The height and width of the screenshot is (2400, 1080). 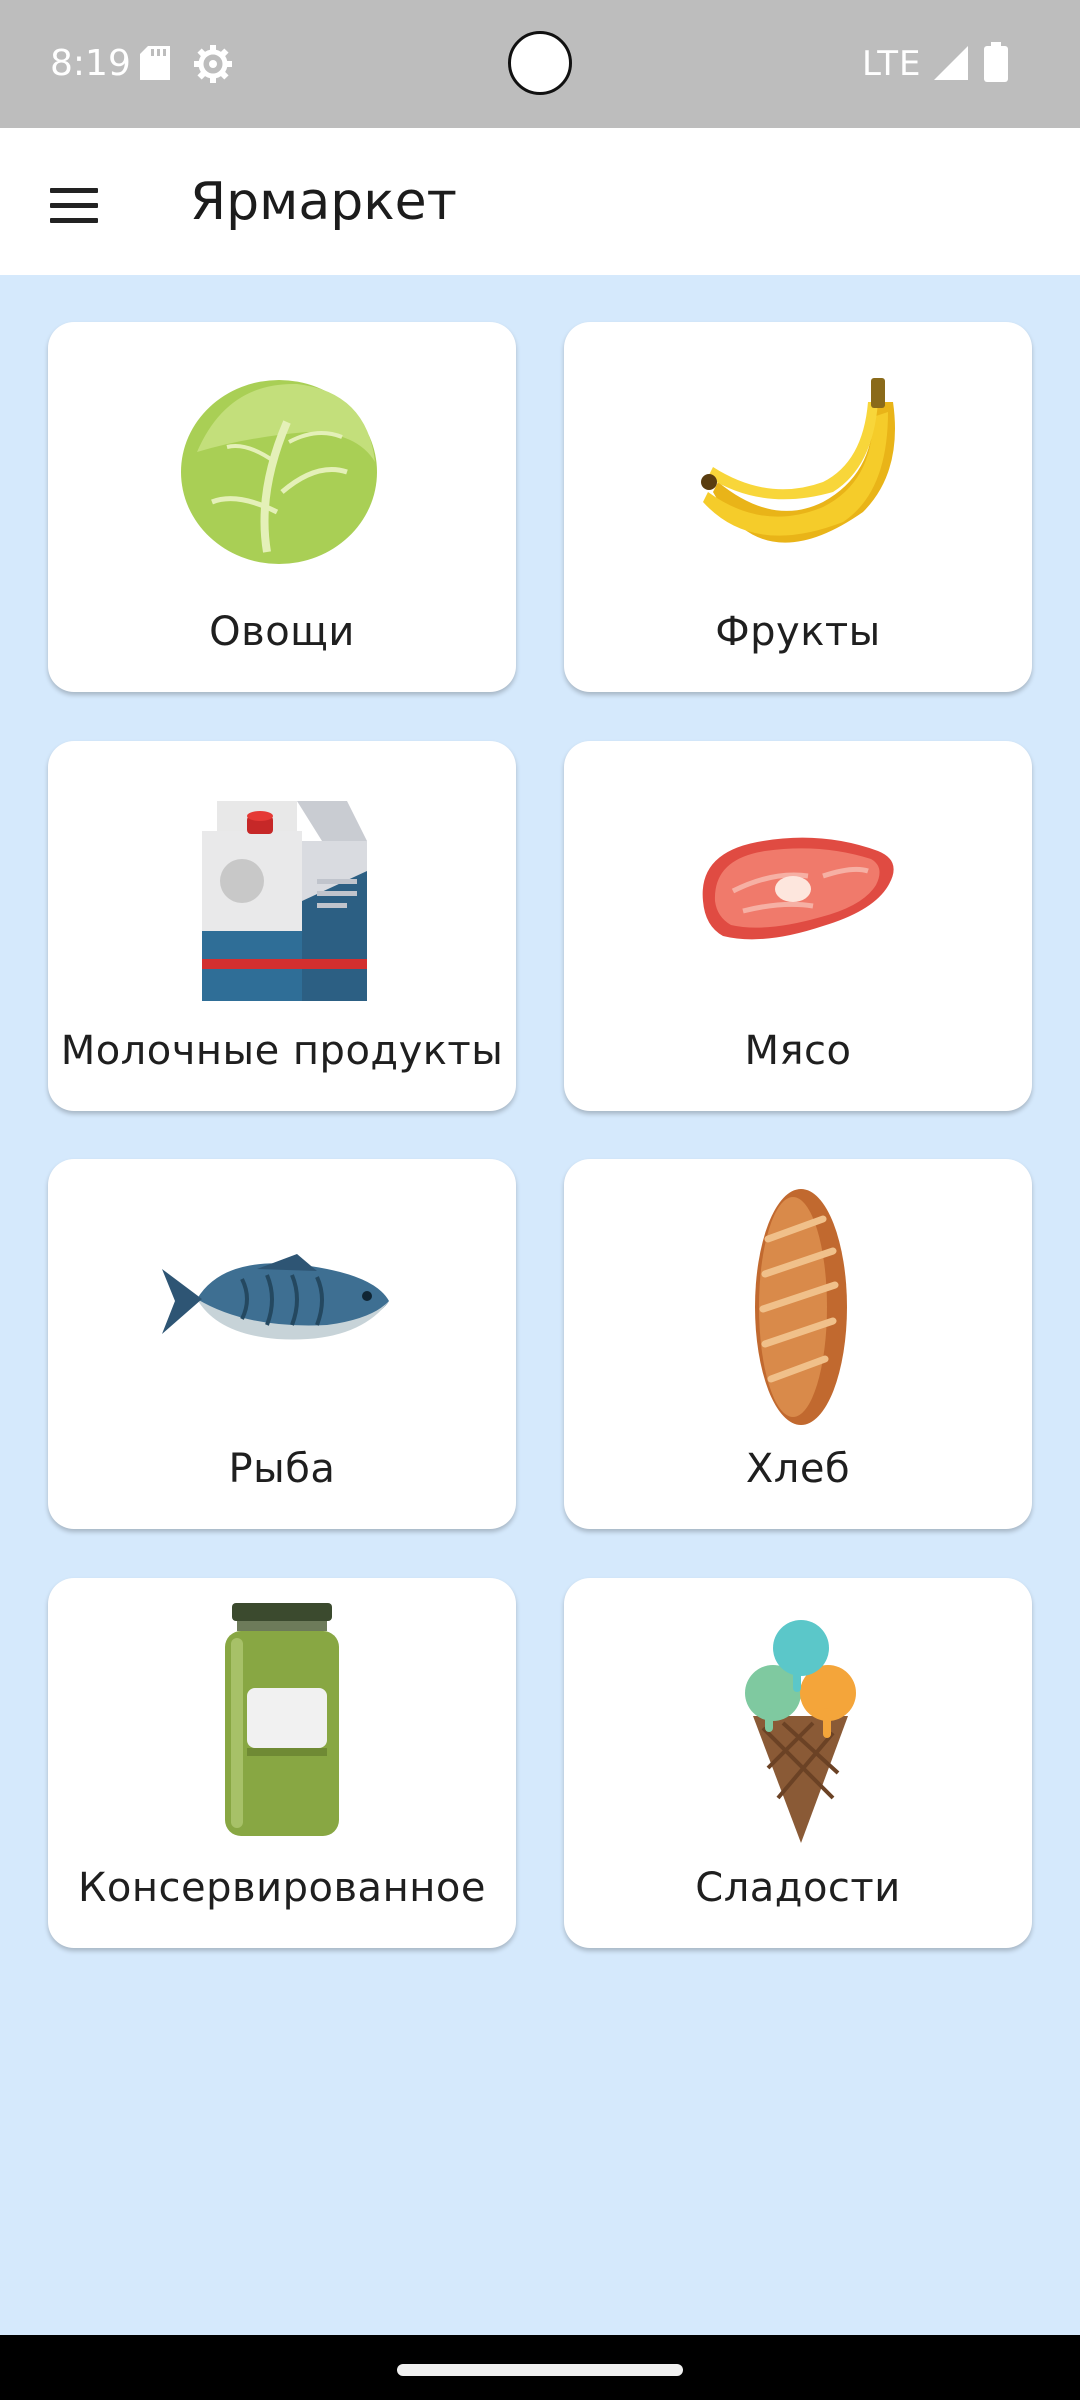 What do you see at coordinates (798, 632) in the screenshot?
I see `category-label: Фрукты` at bounding box center [798, 632].